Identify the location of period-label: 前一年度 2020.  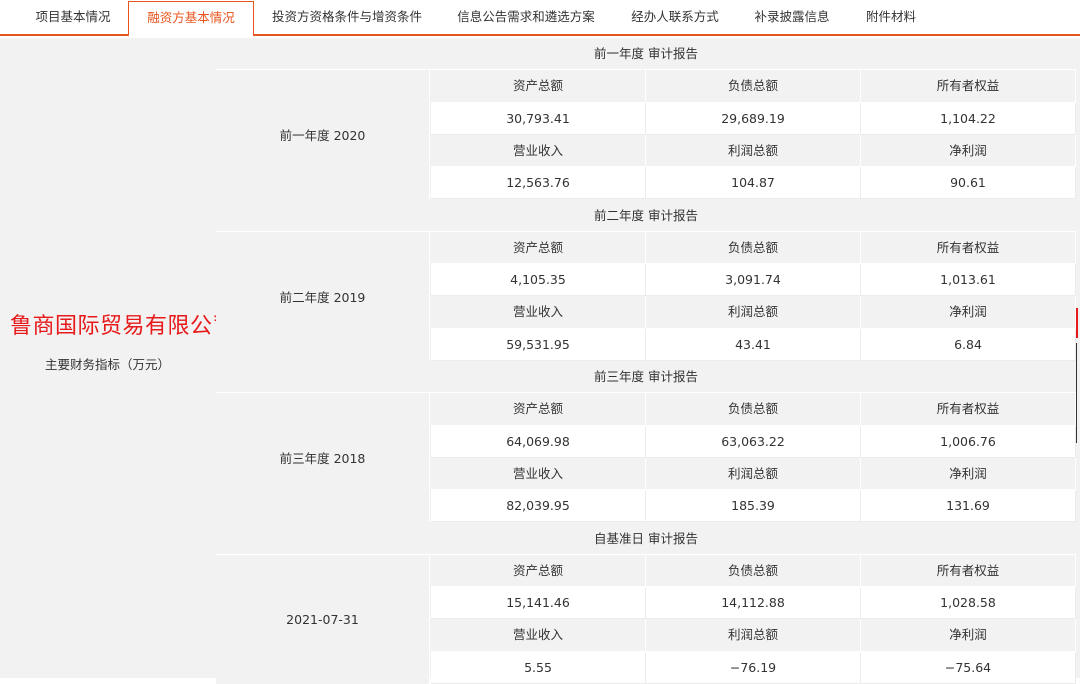
(323, 134).